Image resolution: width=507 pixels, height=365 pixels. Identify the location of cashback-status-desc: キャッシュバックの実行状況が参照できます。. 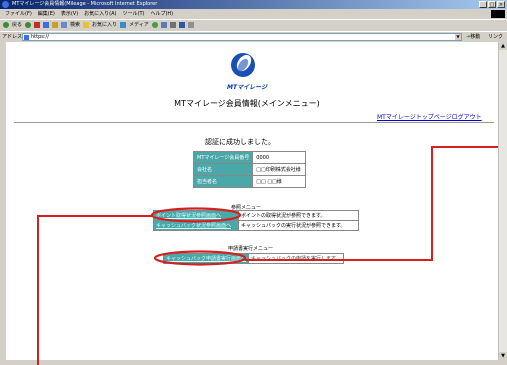
(298, 225).